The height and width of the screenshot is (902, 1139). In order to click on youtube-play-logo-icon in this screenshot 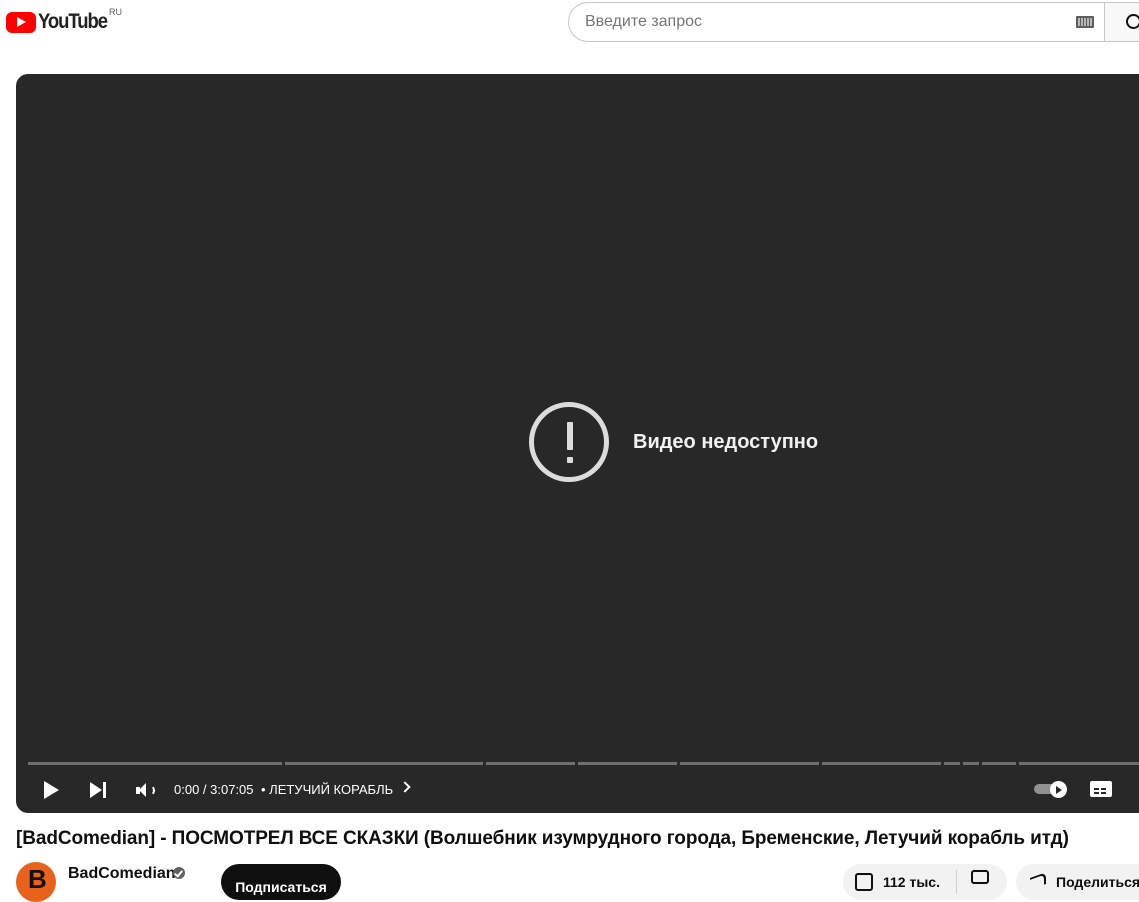, I will do `click(21, 22)`.